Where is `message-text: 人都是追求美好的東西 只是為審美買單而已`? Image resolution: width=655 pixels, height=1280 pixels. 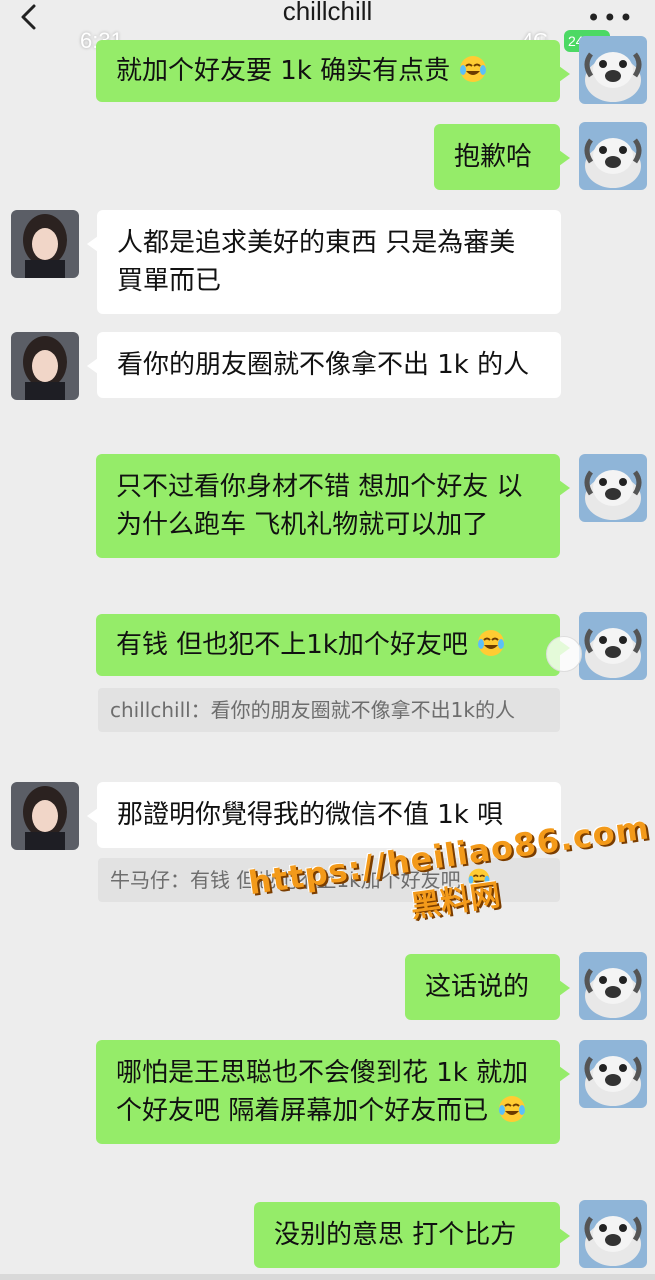
message-text: 人都是追求美好的東西 只是為審美買單而已 is located at coordinates (316, 262).